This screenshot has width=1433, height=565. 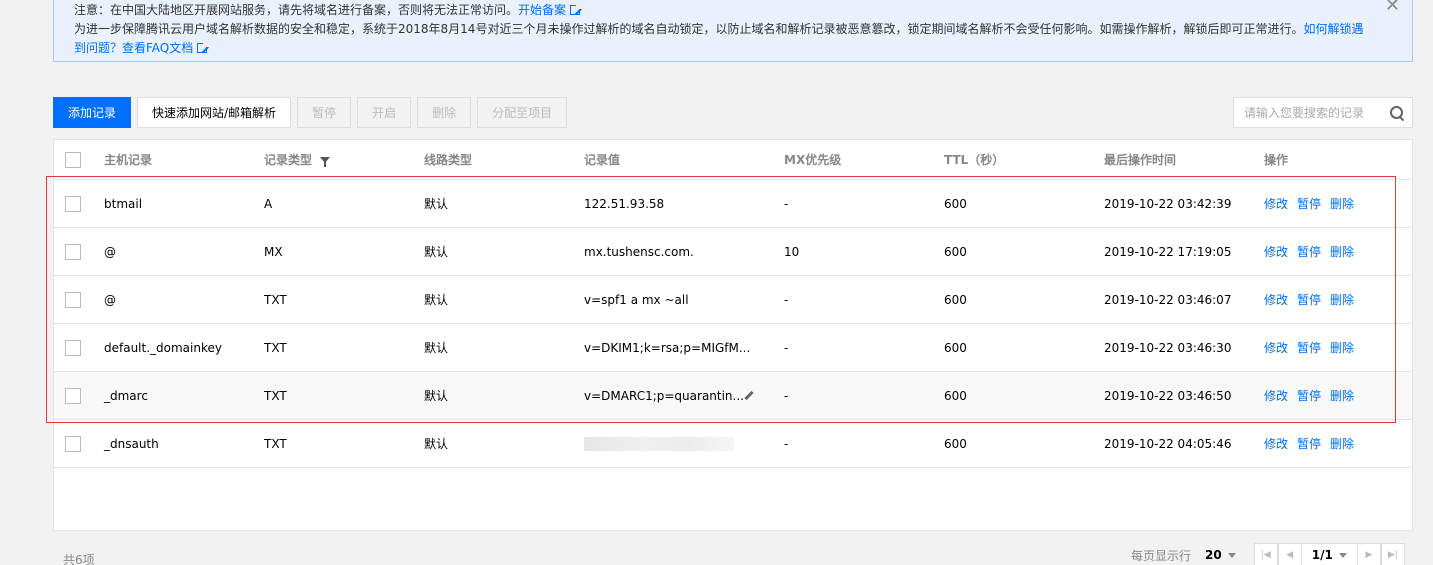 I want to click on filter-icon, so click(x=325, y=161).